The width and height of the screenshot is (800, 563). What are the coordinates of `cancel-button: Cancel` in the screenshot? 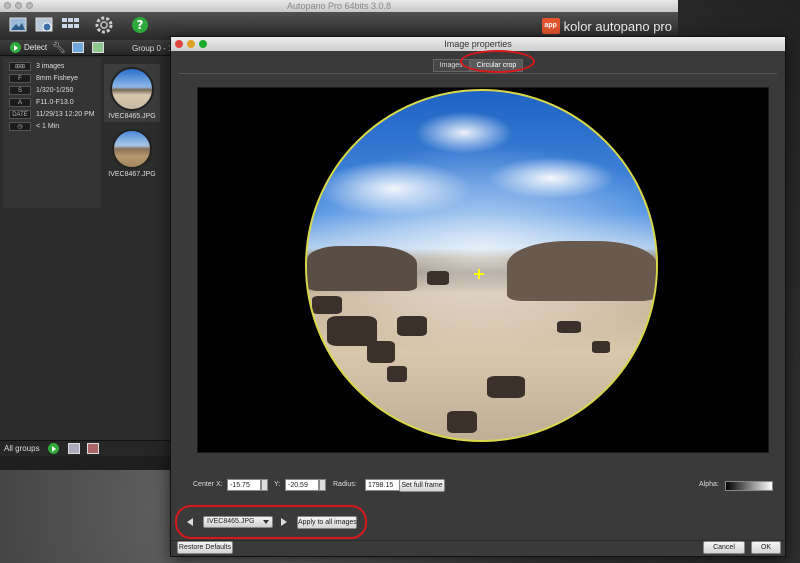 It's located at (724, 547).